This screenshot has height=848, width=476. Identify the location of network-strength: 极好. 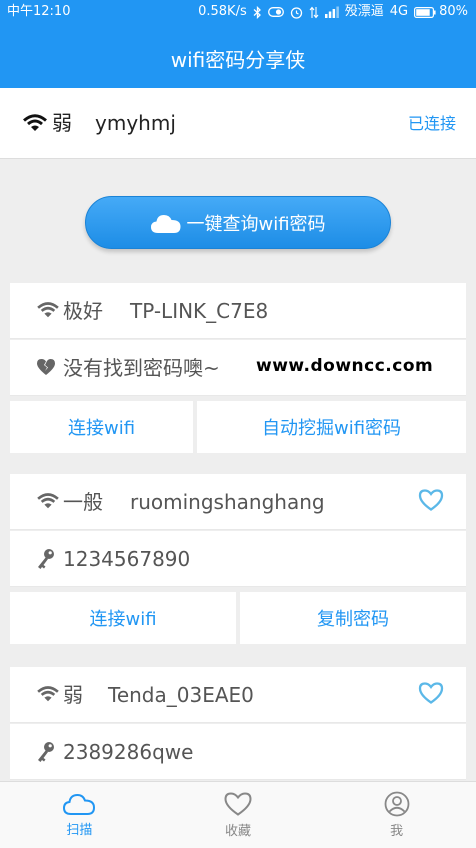
(83, 311).